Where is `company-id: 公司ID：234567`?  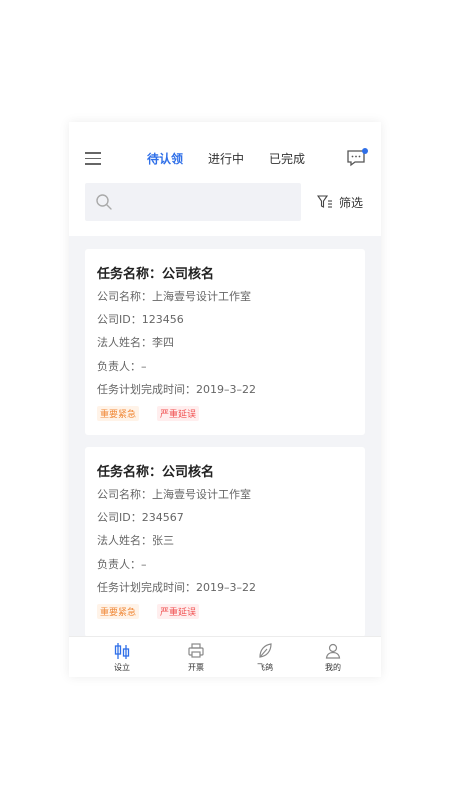
company-id: 公司ID：234567 is located at coordinates (140, 517).